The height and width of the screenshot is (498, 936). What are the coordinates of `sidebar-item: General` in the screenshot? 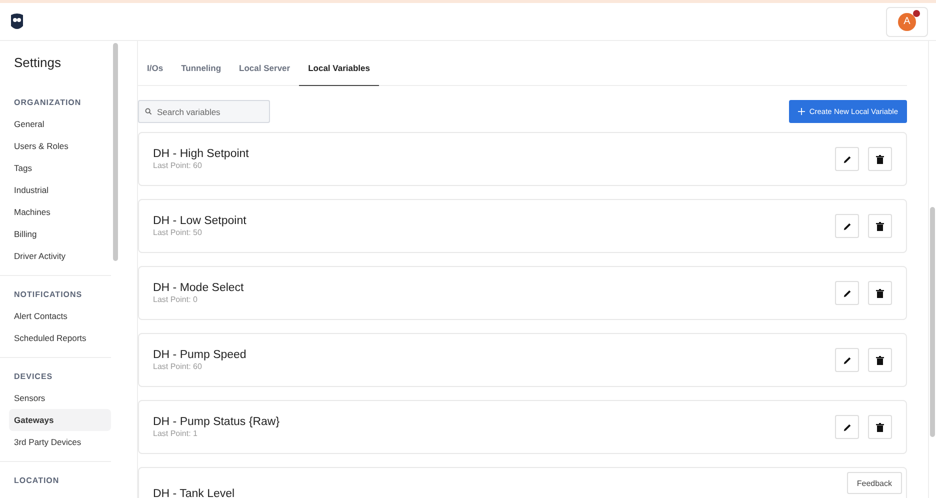 It's located at (60, 124).